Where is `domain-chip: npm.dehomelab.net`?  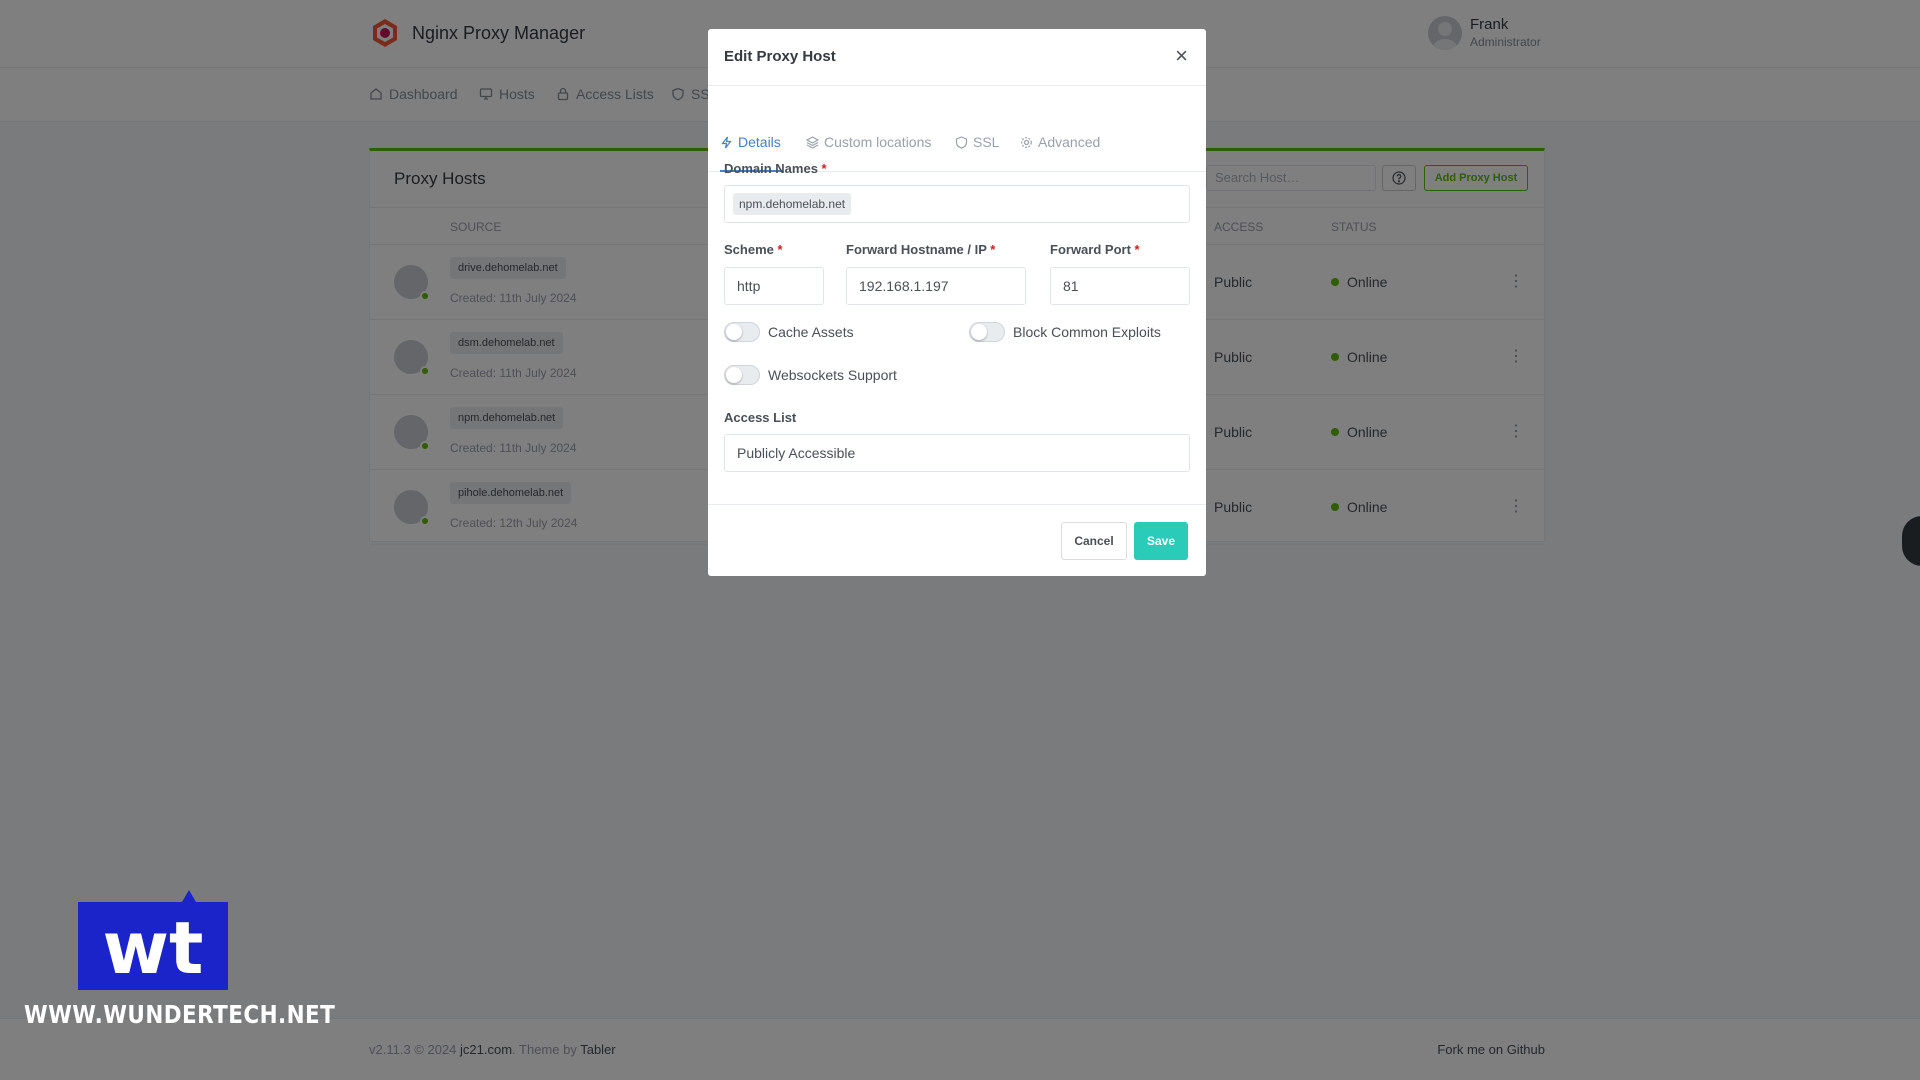 domain-chip: npm.dehomelab.net is located at coordinates (792, 204).